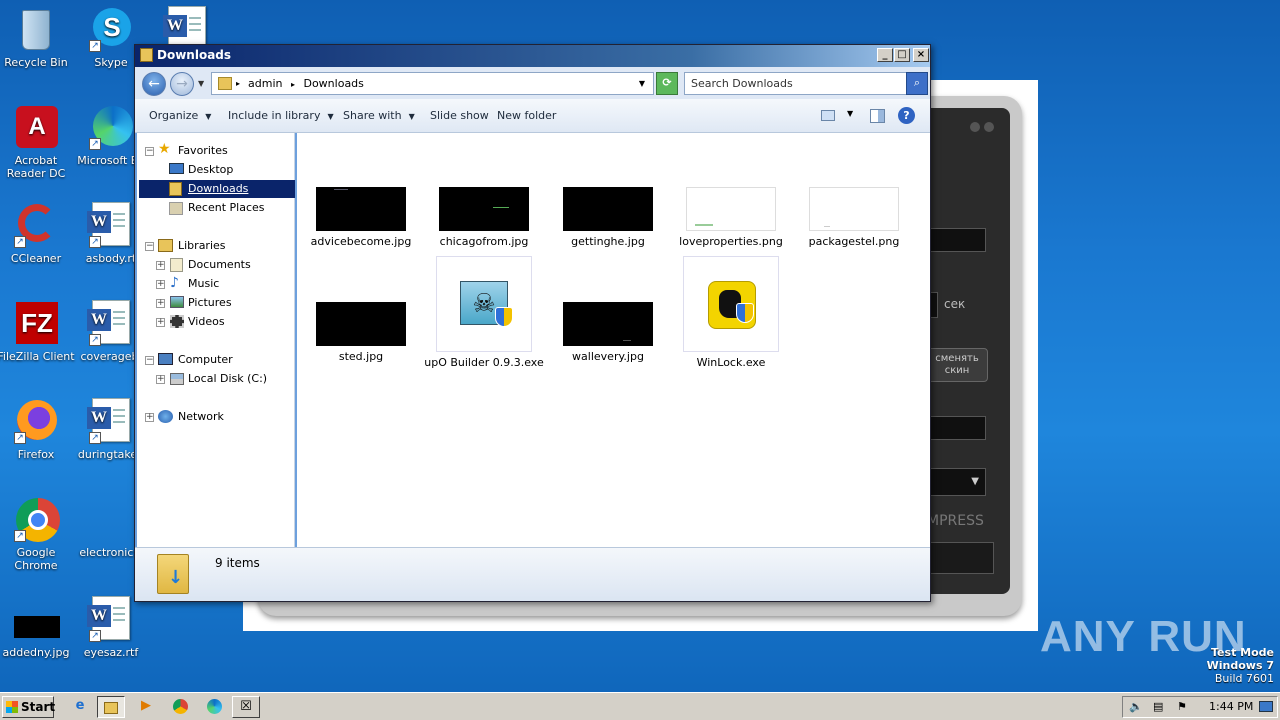 The height and width of the screenshot is (720, 1280). Describe the element at coordinates (885, 55) in the screenshot. I see `minimize-button: _` at that location.